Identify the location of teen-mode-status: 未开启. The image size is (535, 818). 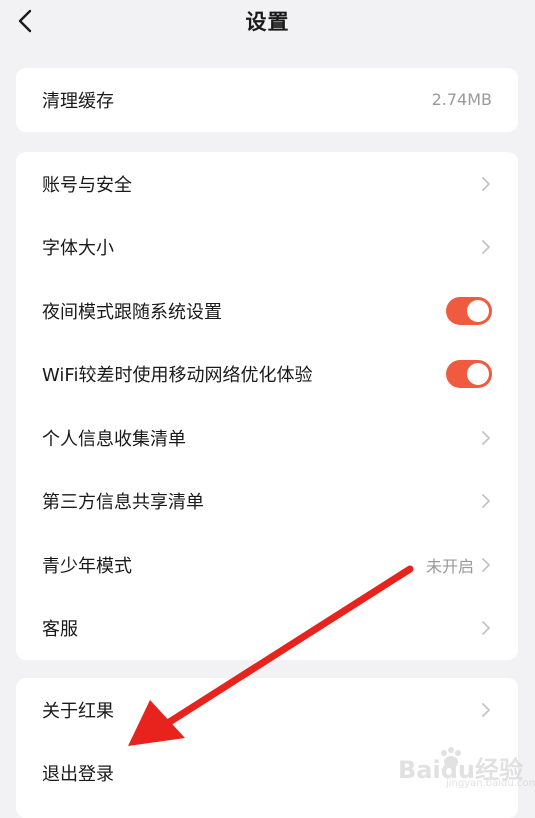
(449, 566).